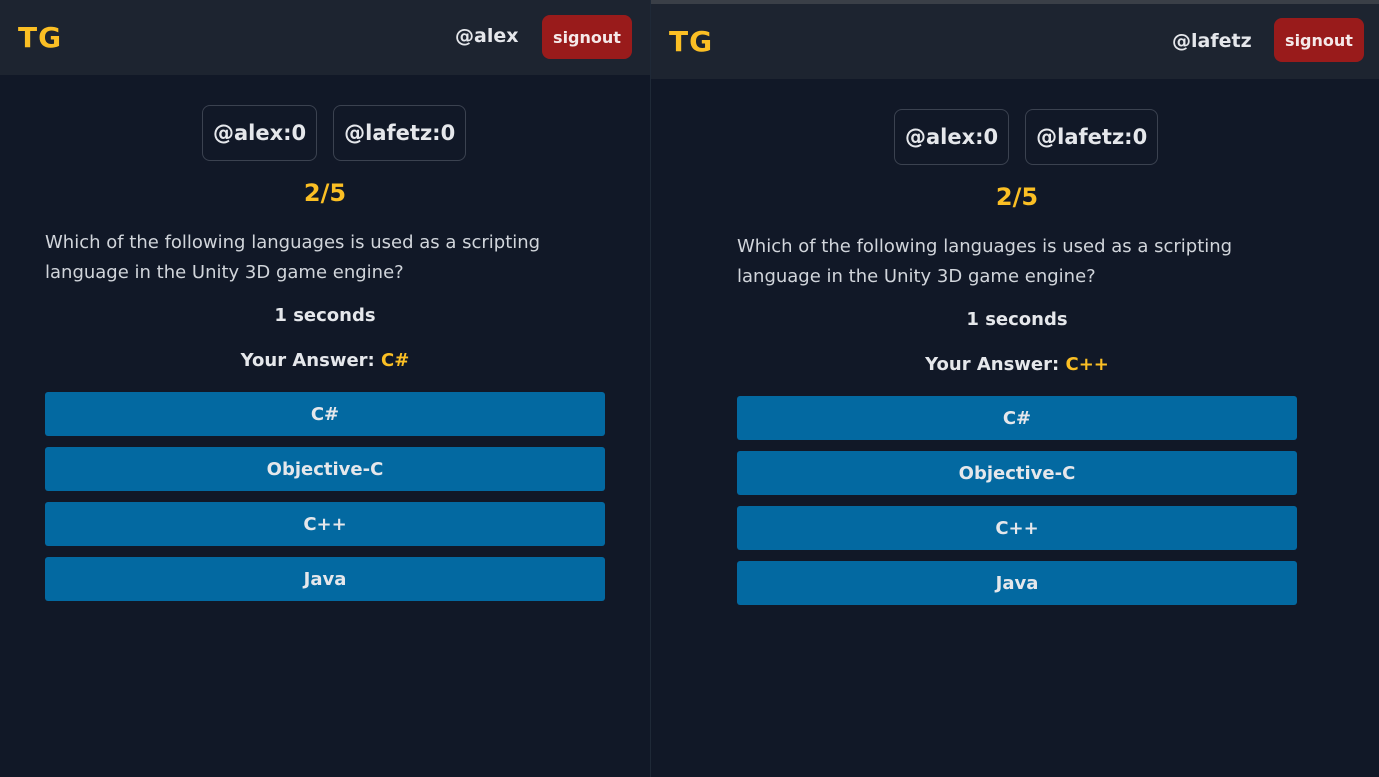 The image size is (1379, 777). What do you see at coordinates (395, 360) in the screenshot?
I see `your-answer-value: C#` at bounding box center [395, 360].